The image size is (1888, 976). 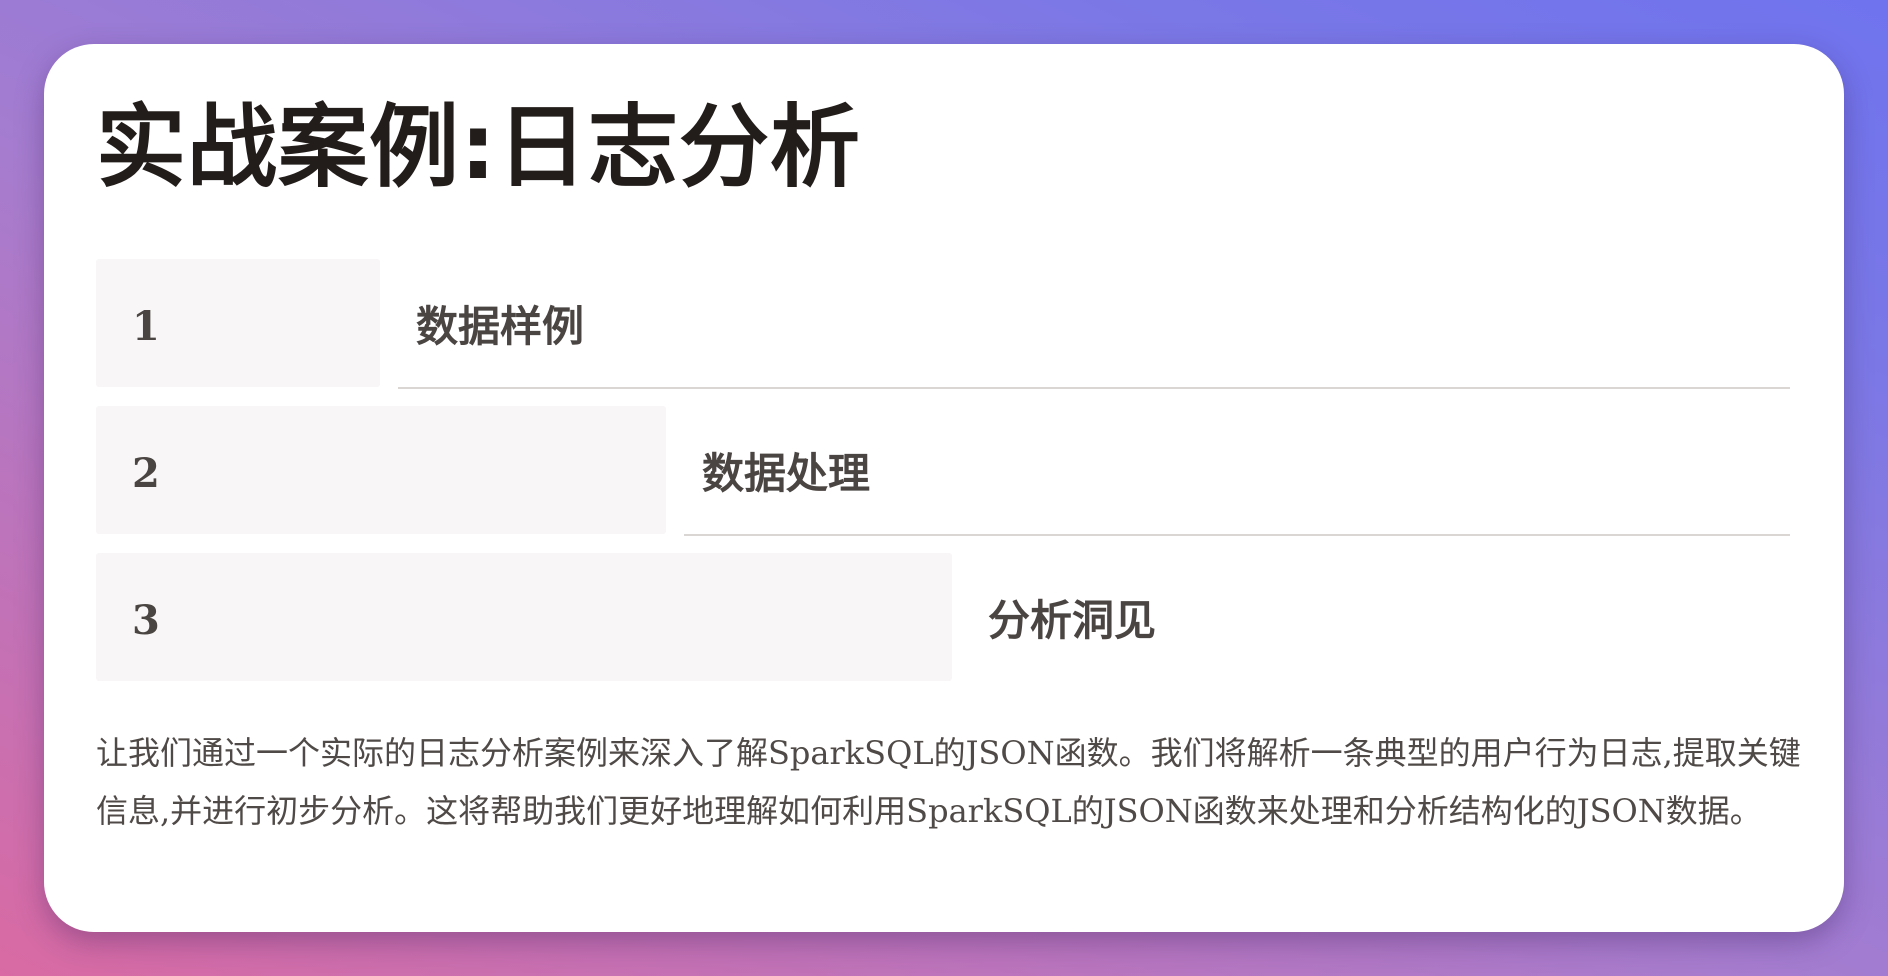 What do you see at coordinates (786, 473) in the screenshot?
I see `step-label: 数据处理` at bounding box center [786, 473].